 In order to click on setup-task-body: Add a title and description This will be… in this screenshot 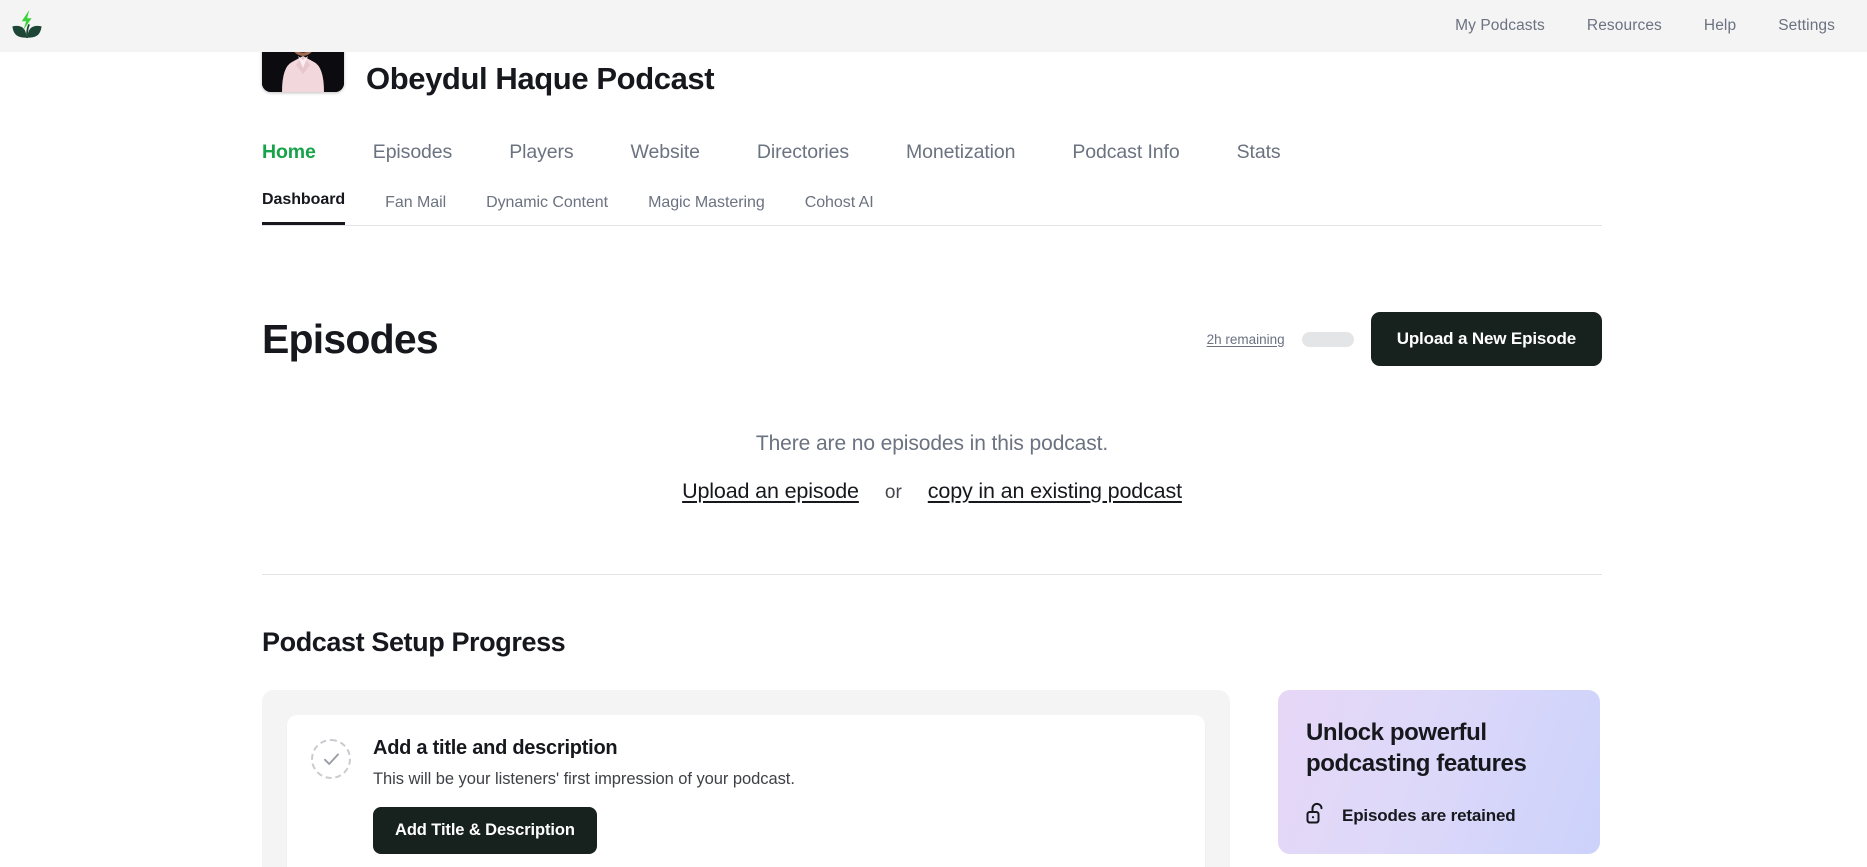, I will do `click(584, 795)`.